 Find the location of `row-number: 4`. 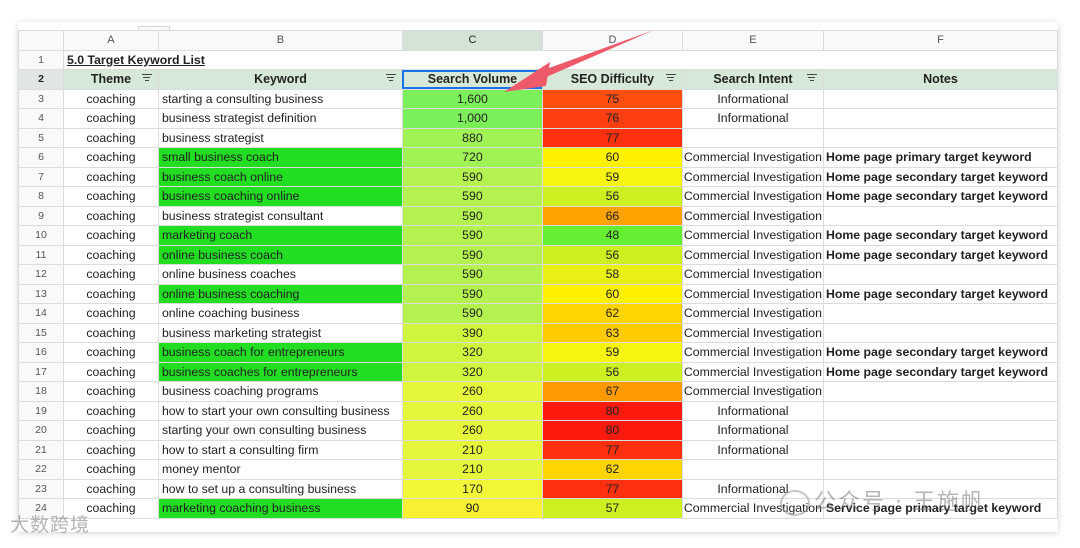

row-number: 4 is located at coordinates (41, 118).